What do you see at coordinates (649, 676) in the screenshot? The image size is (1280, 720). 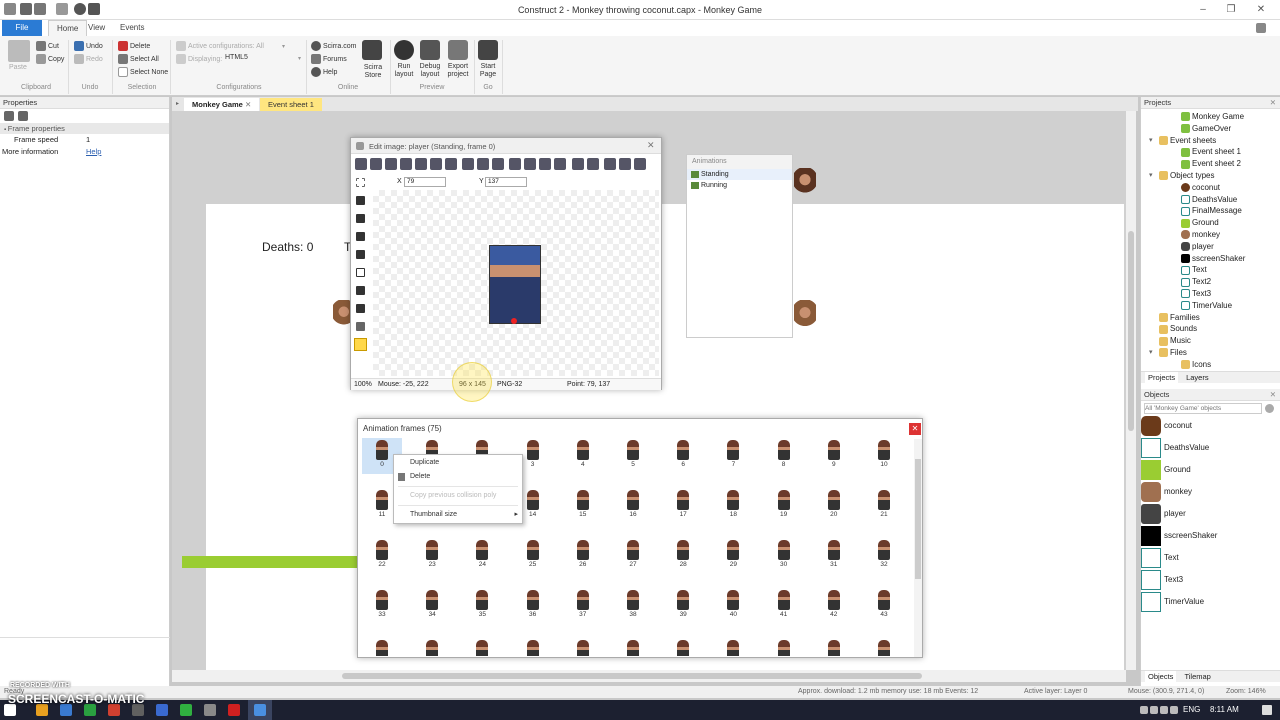 I see `horizontal-scrollbar` at bounding box center [649, 676].